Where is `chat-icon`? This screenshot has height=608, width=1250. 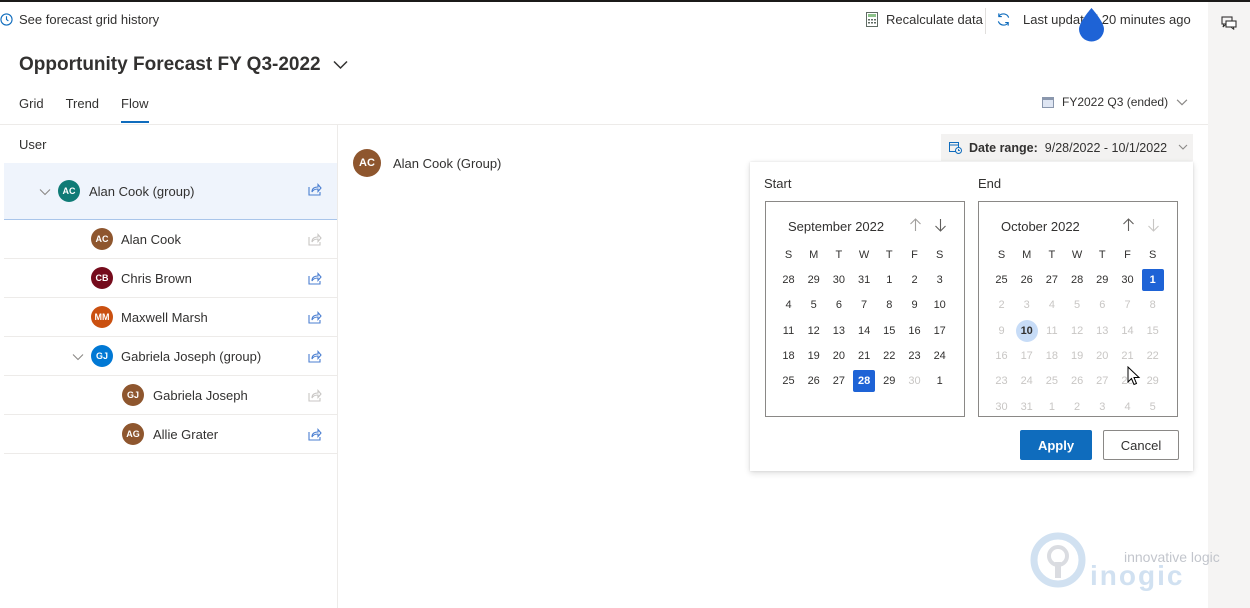
chat-icon is located at coordinates (1229, 23).